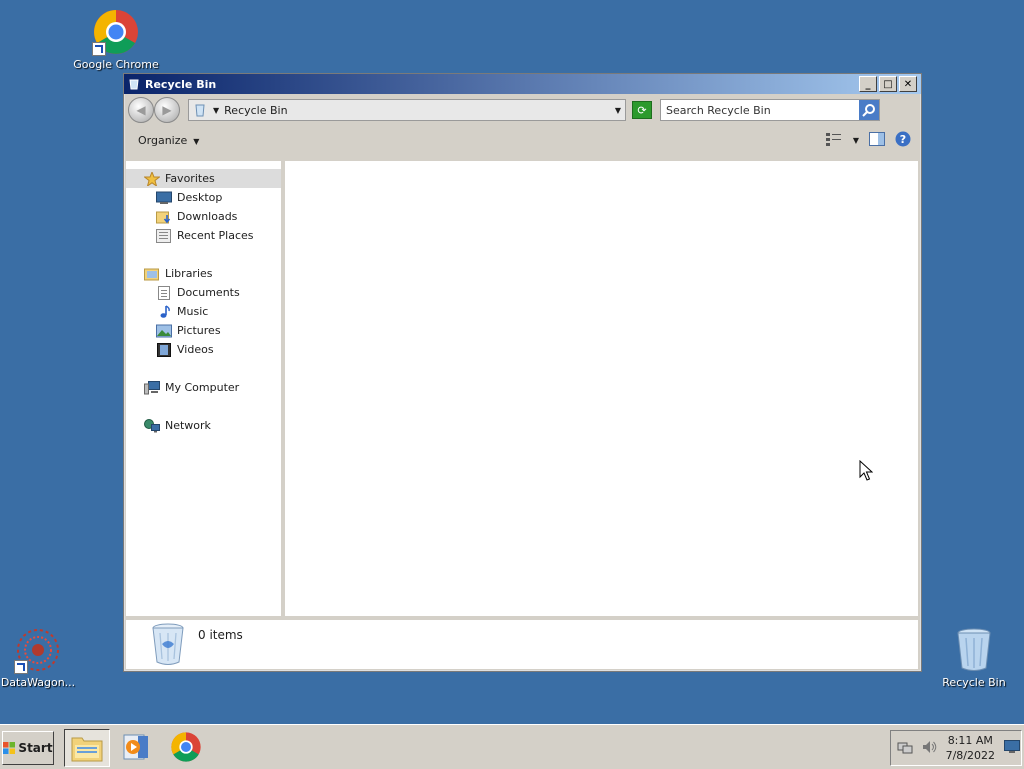  I want to click on taskbar: Start 8:11 AM 7/8/2022, so click(512, 746).